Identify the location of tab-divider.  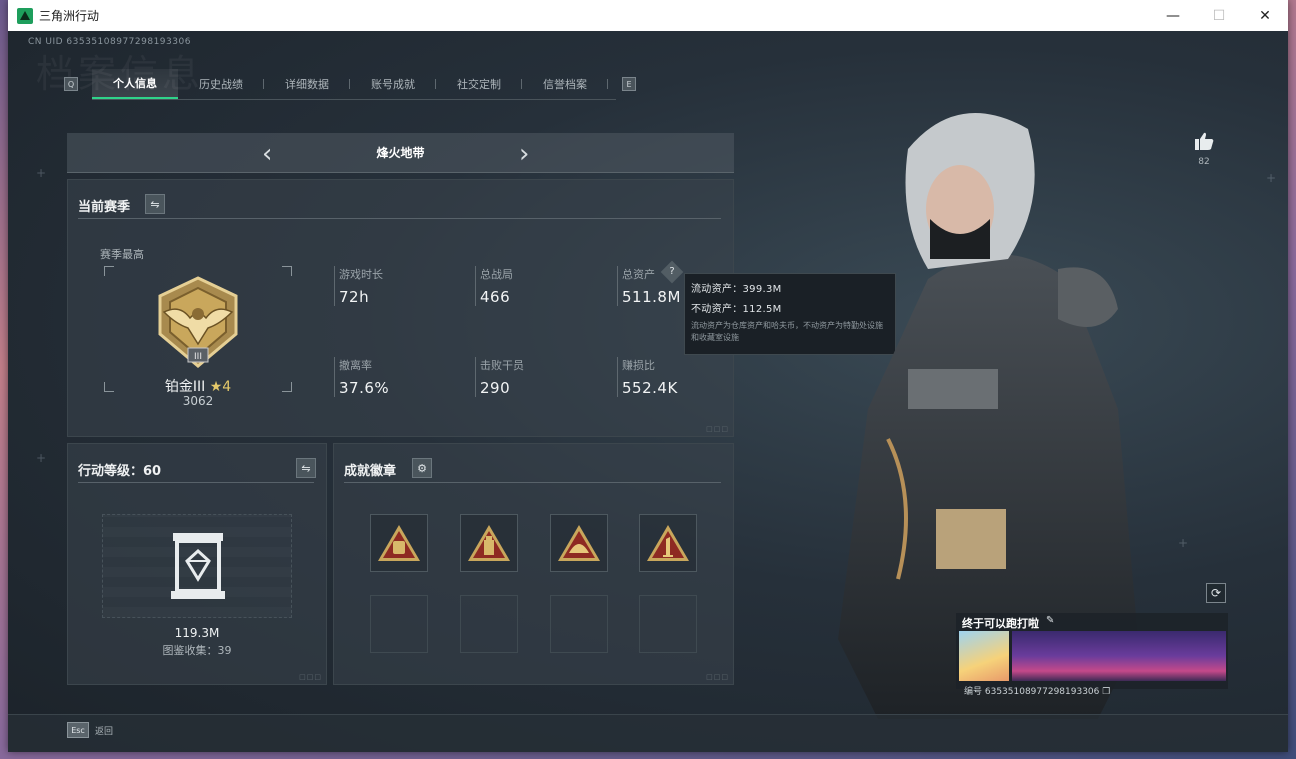
(354, 99).